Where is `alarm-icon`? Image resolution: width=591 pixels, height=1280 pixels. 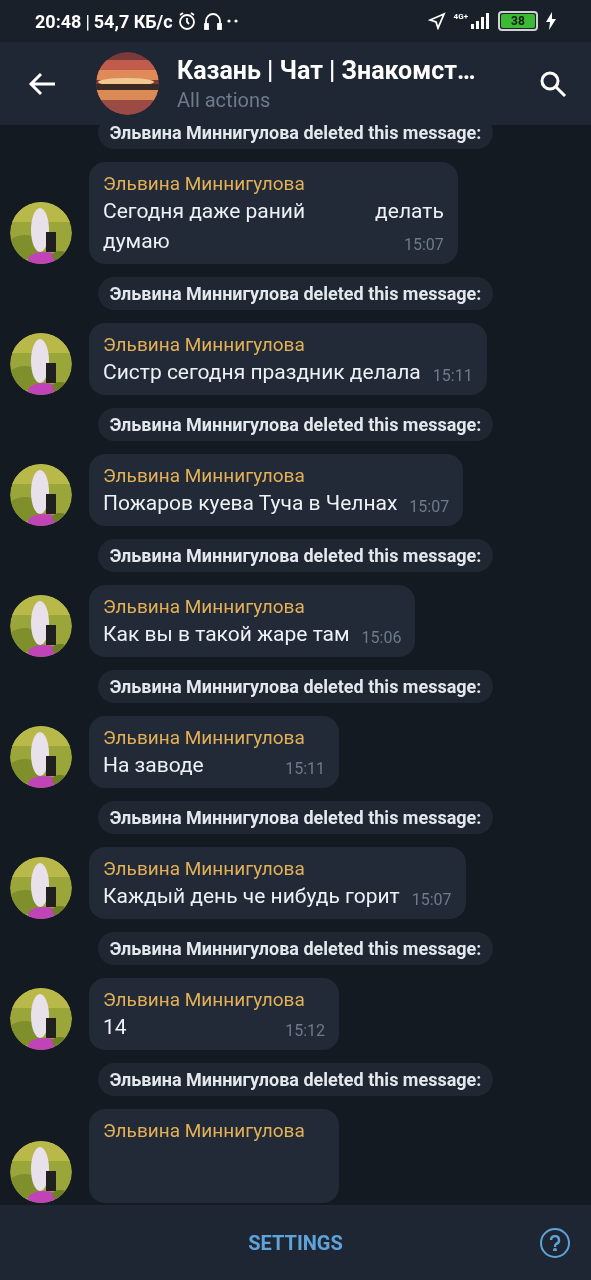 alarm-icon is located at coordinates (186, 21).